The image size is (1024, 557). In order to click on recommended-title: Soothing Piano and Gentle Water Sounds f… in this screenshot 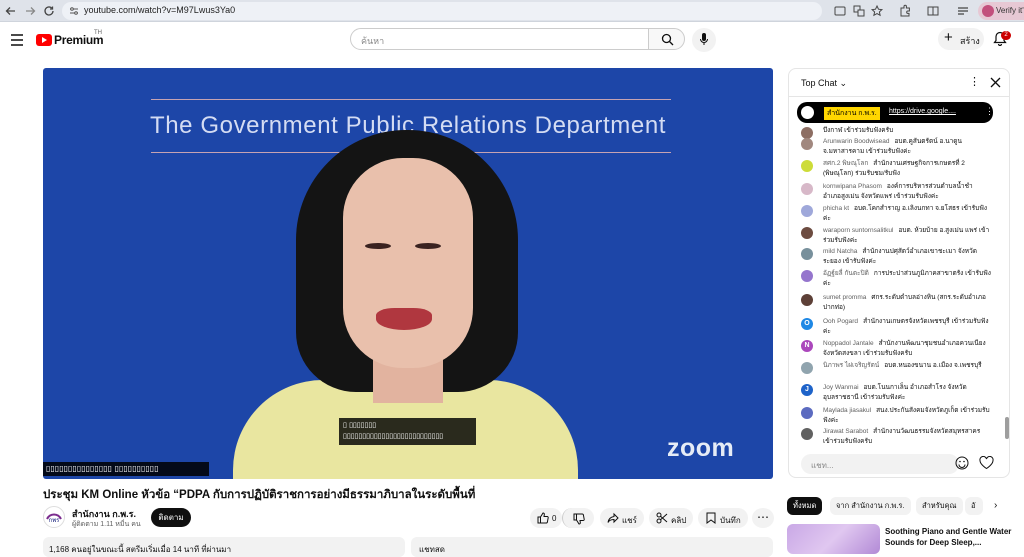, I will do `click(950, 537)`.